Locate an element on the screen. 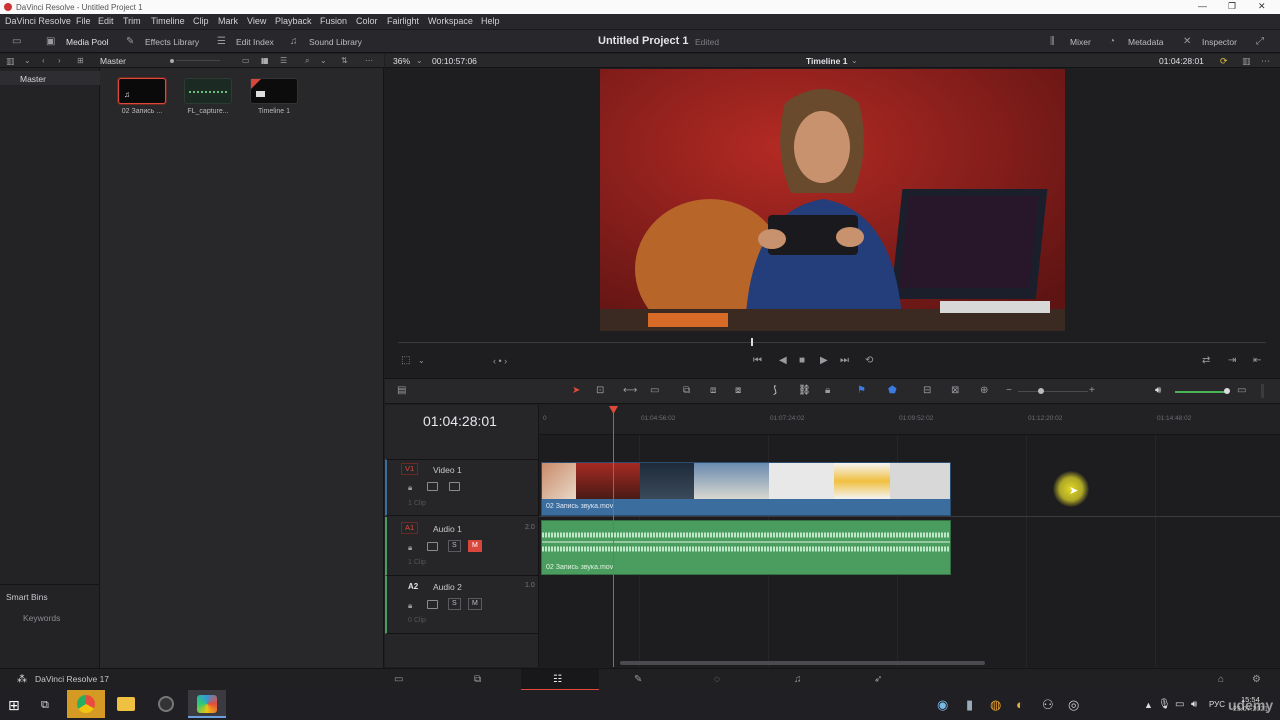 This screenshot has height=720, width=1280. menu-file: File is located at coordinates (83, 21).